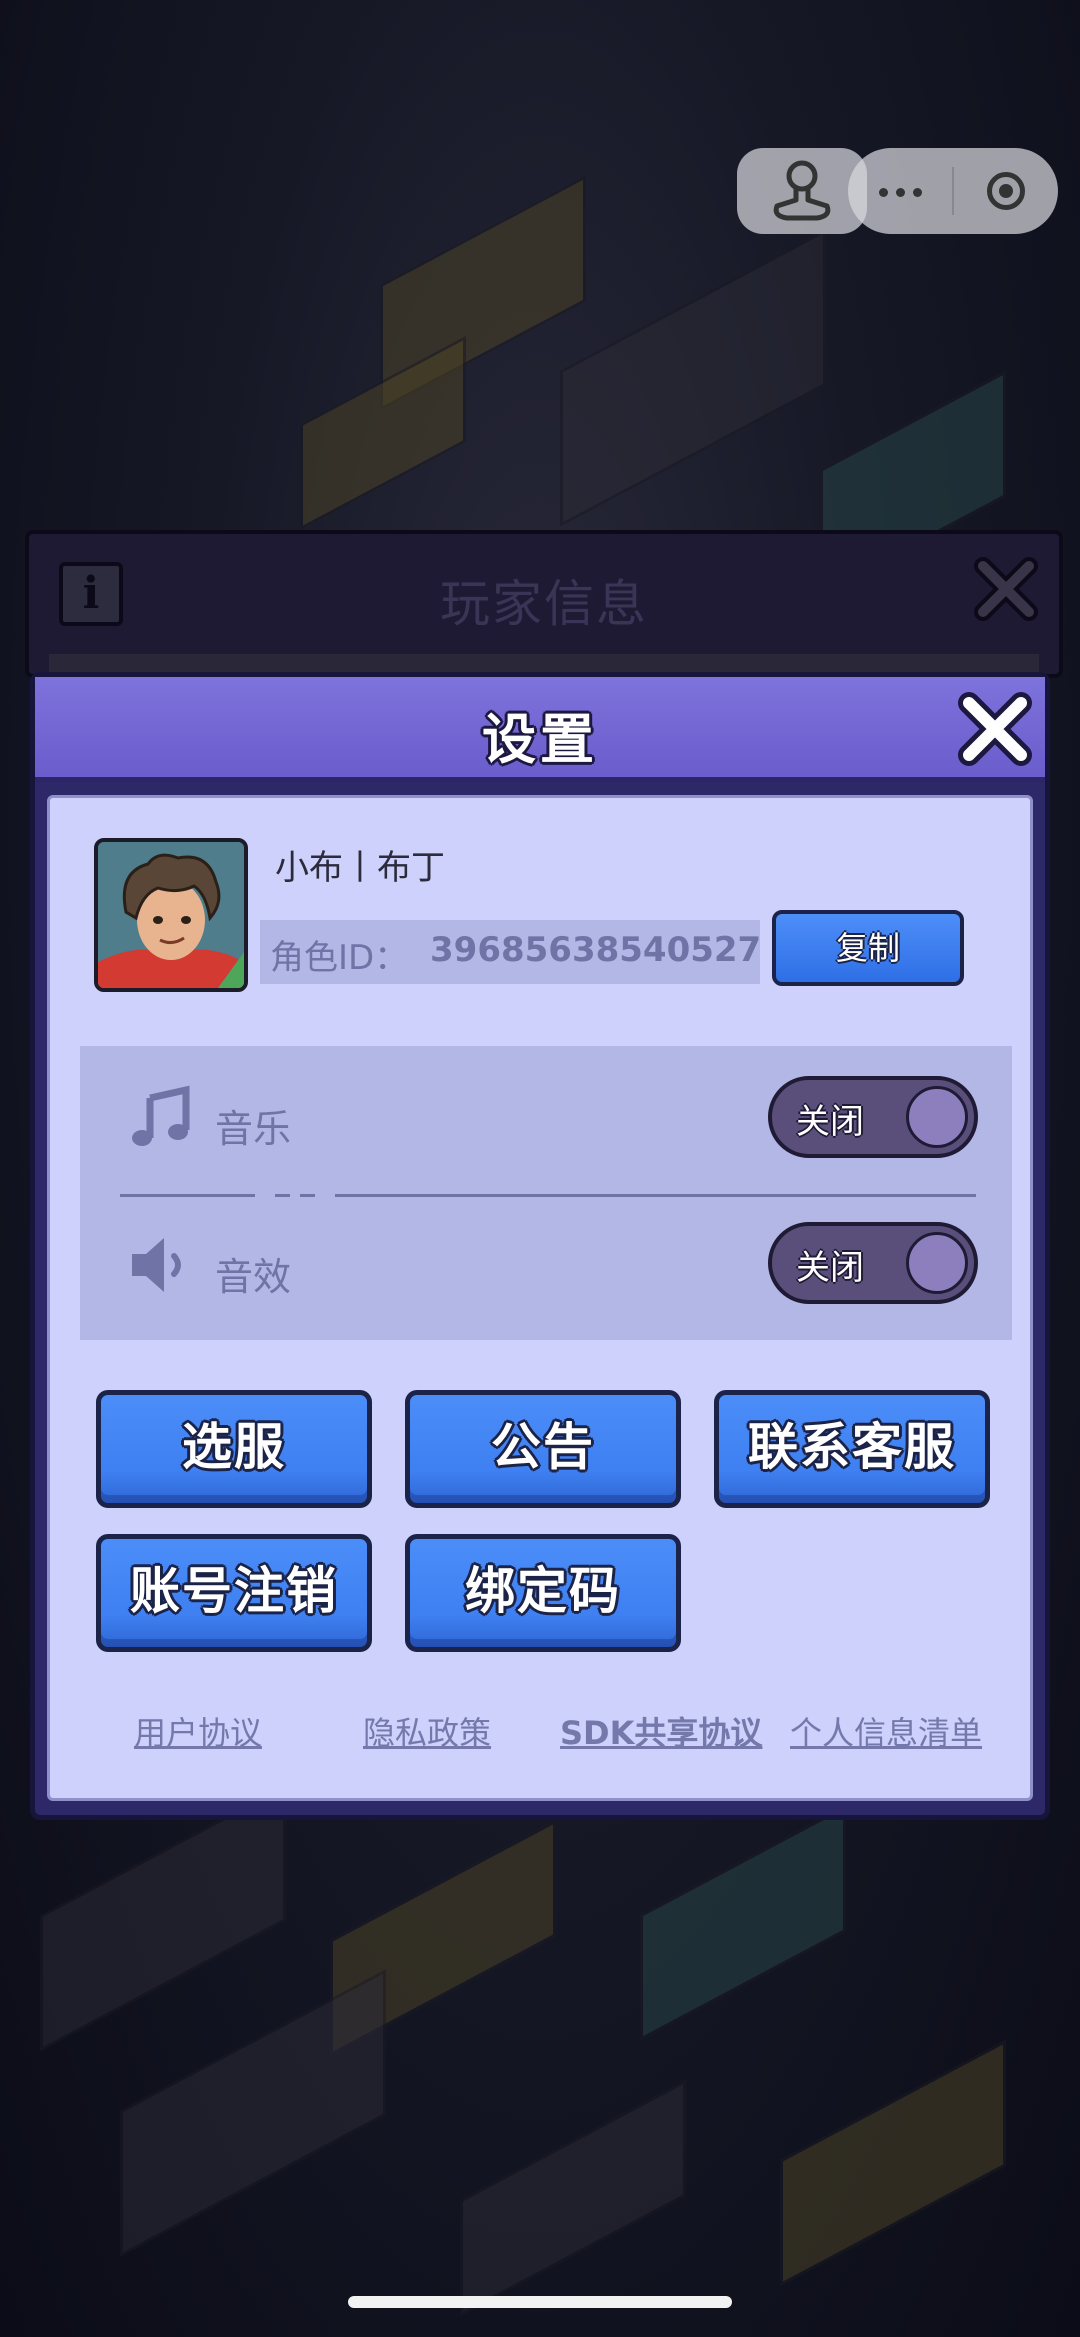 The height and width of the screenshot is (2337, 1080). Describe the element at coordinates (540, 2302) in the screenshot. I see `home-indicator` at that location.